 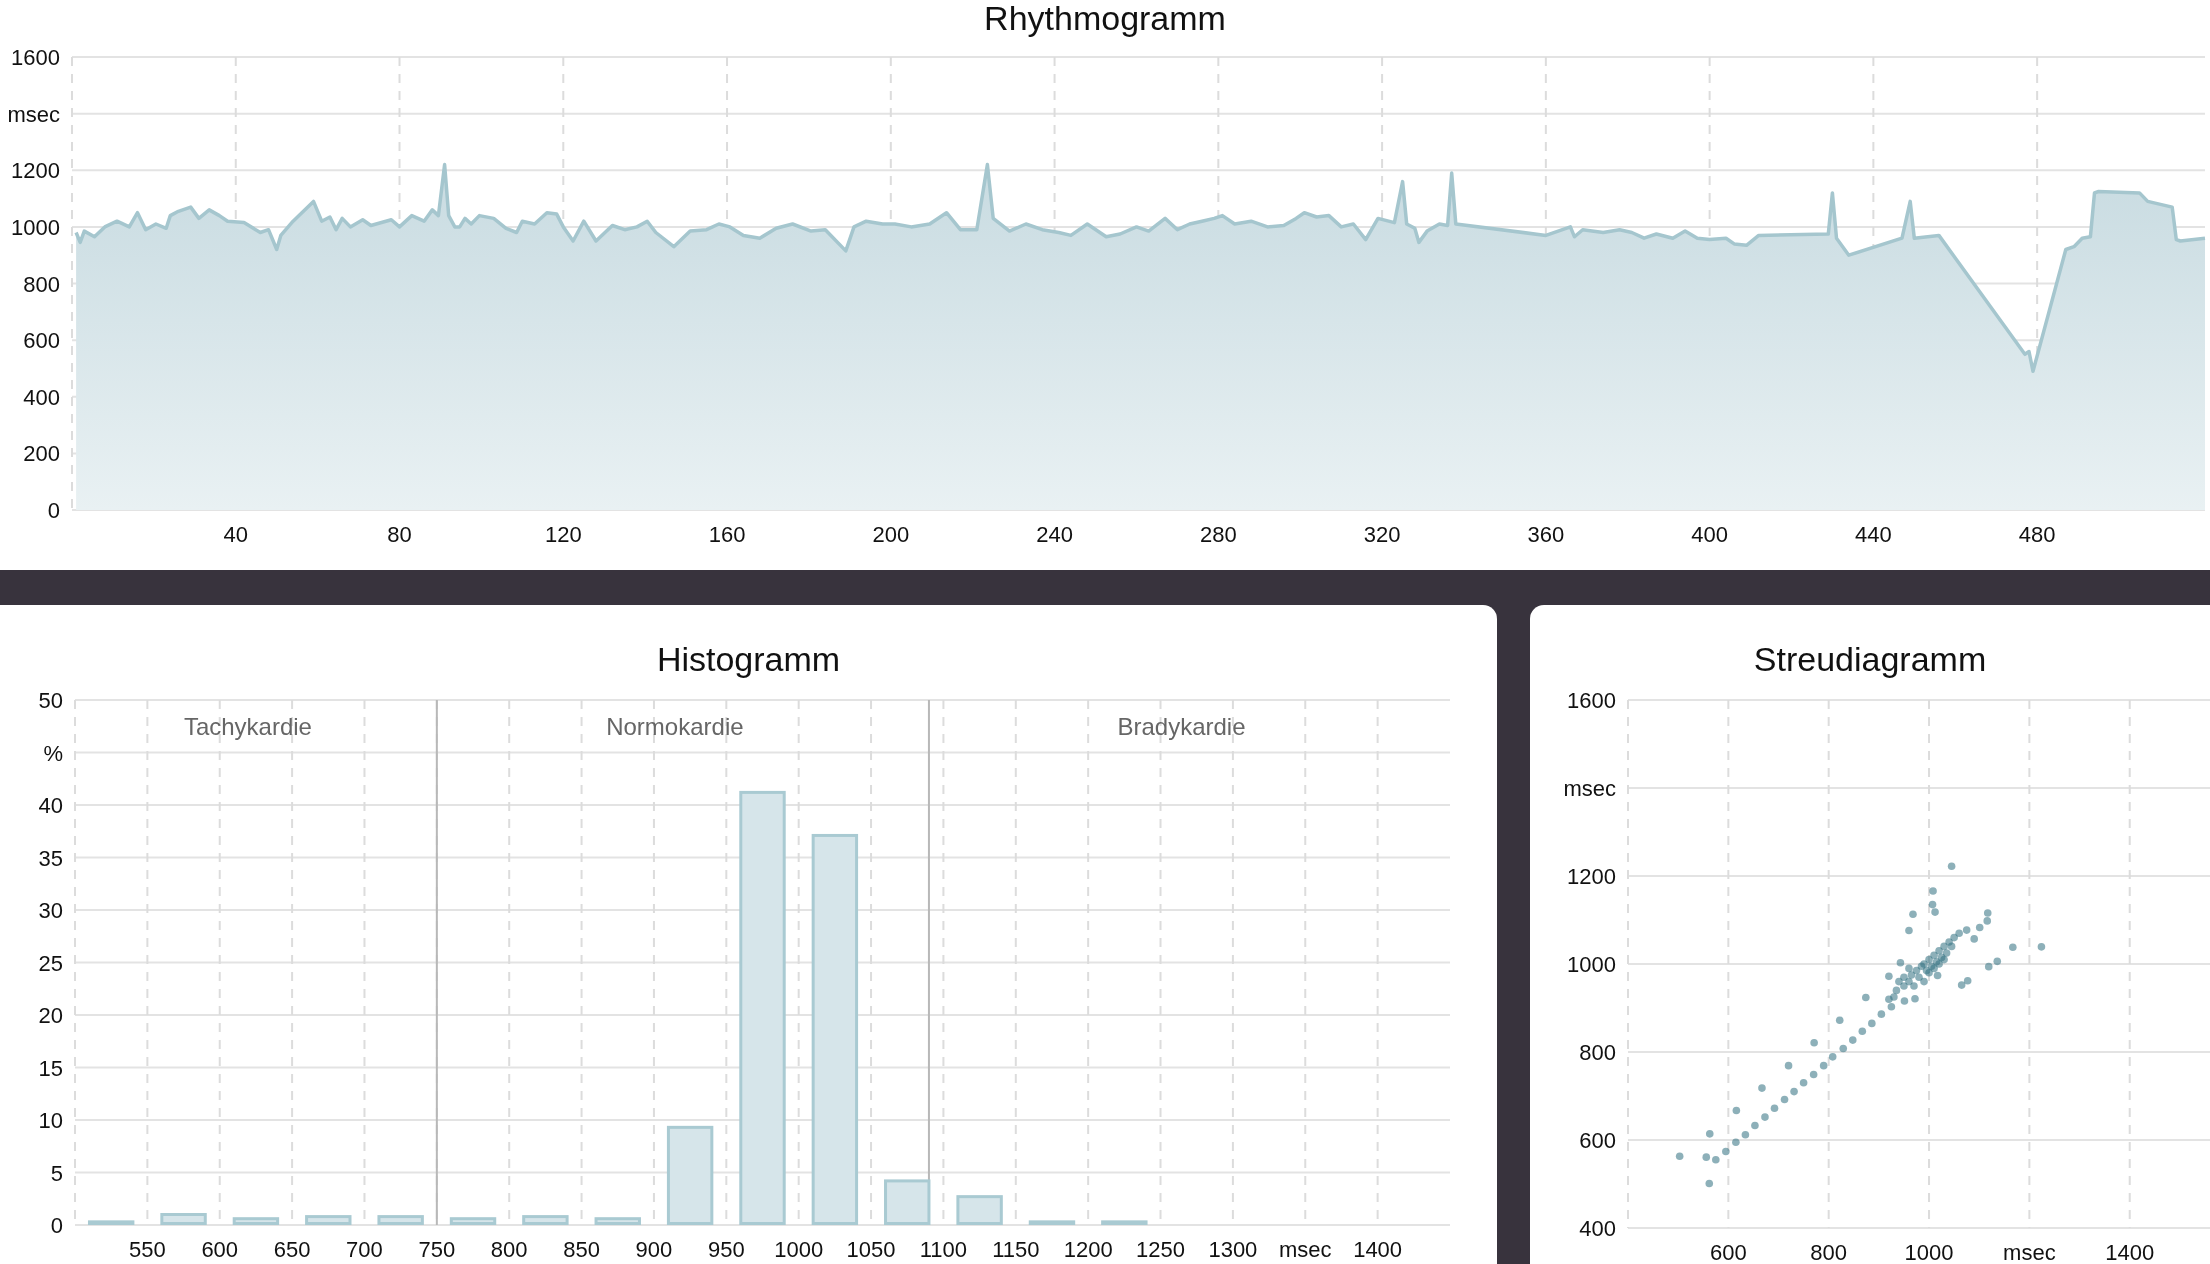 I want to click on axis-label: 1300, so click(x=1233, y=1249).